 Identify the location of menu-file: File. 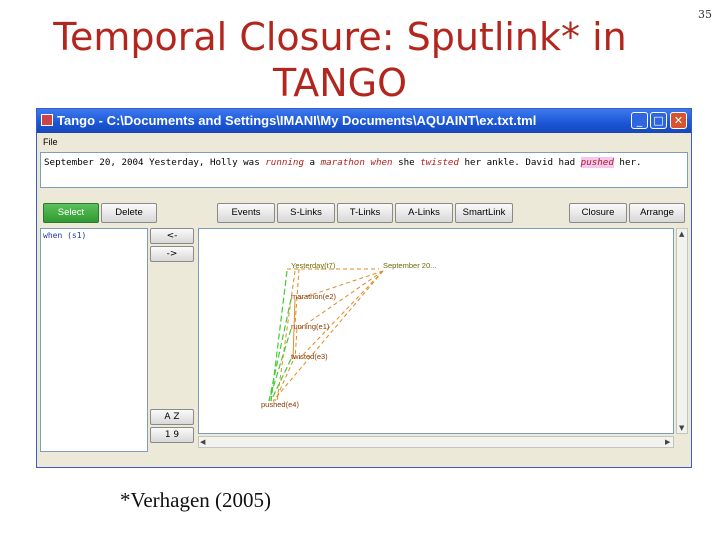
(50, 142).